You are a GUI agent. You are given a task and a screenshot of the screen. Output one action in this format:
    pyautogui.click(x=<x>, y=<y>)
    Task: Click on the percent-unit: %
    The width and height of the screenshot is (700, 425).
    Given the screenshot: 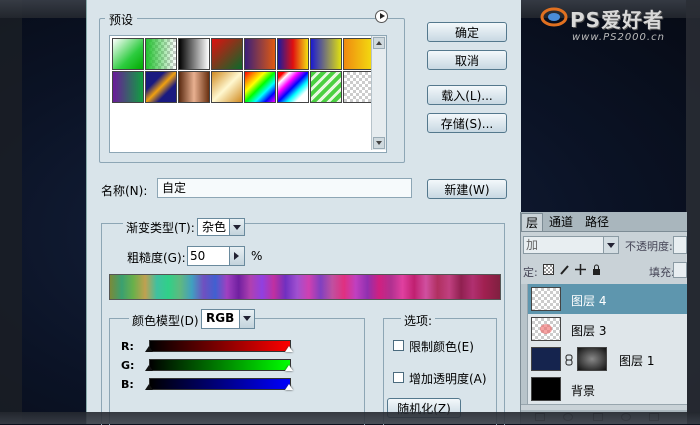 What is the action you would take?
    pyautogui.click(x=257, y=256)
    